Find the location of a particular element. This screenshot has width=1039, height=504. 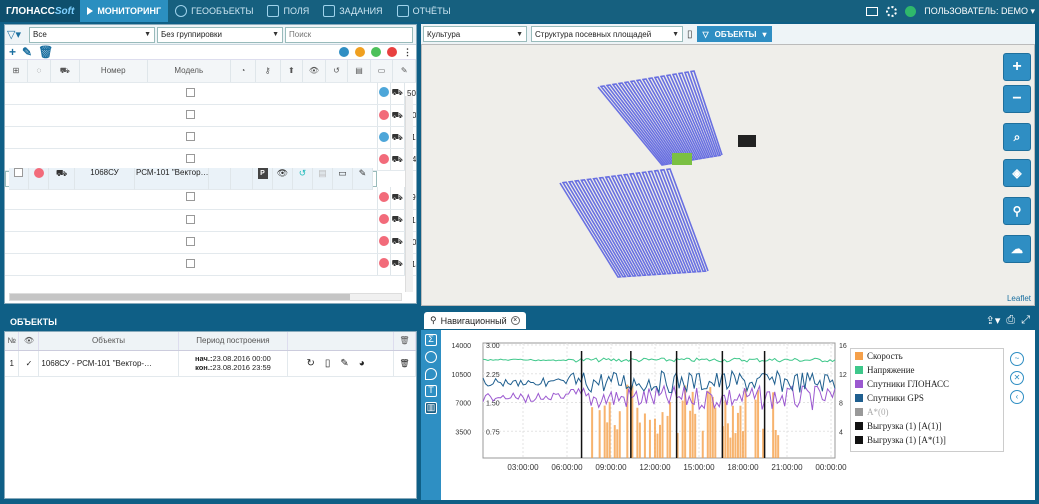

horizontal-scrollbar is located at coordinates (205, 297).